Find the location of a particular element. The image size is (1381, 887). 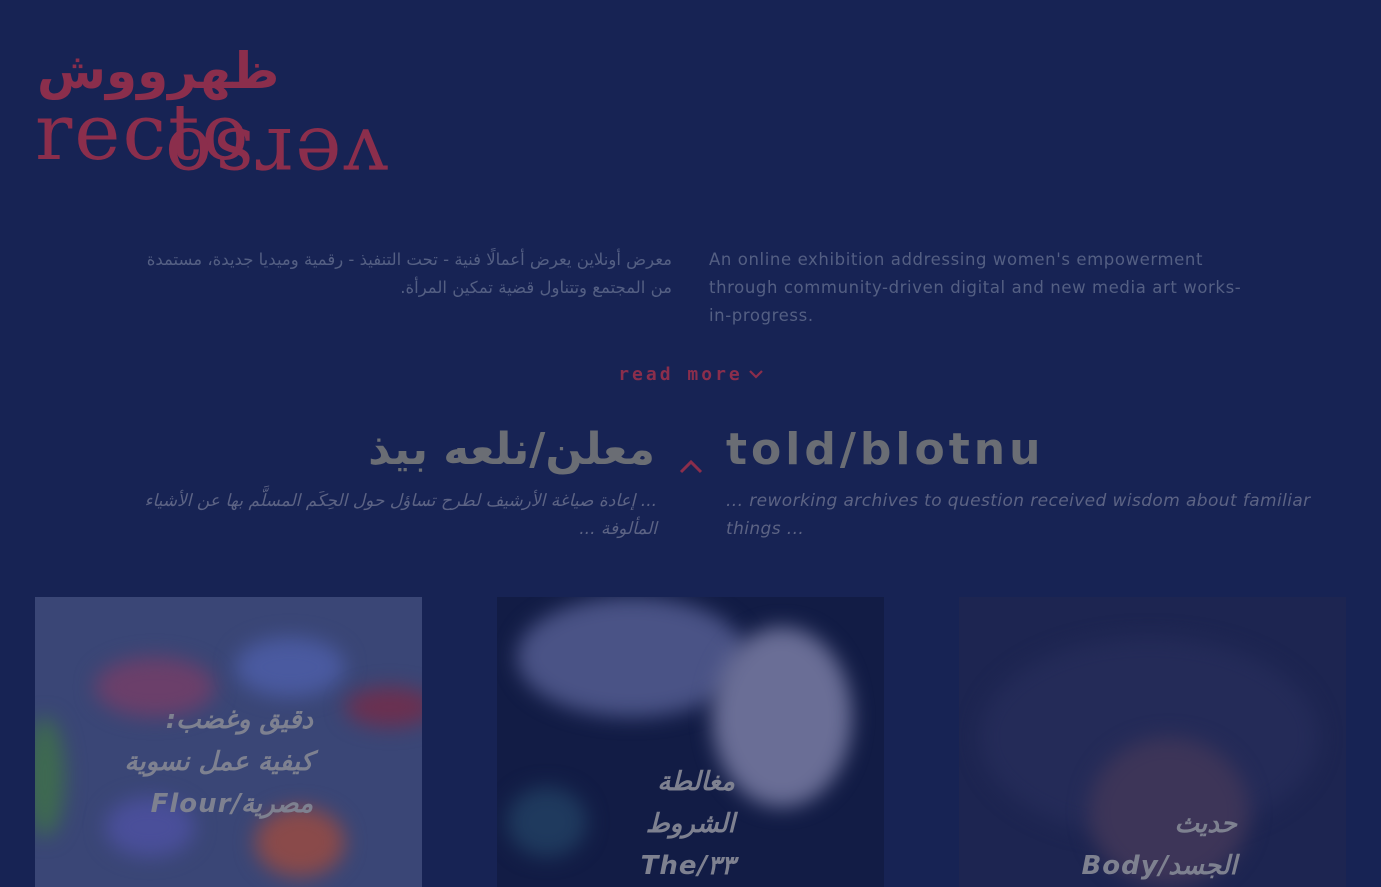

artwork-card-flour: دقيق وغضب: كيفية عمل نسوية مصرية/Flour is located at coordinates (228, 742).